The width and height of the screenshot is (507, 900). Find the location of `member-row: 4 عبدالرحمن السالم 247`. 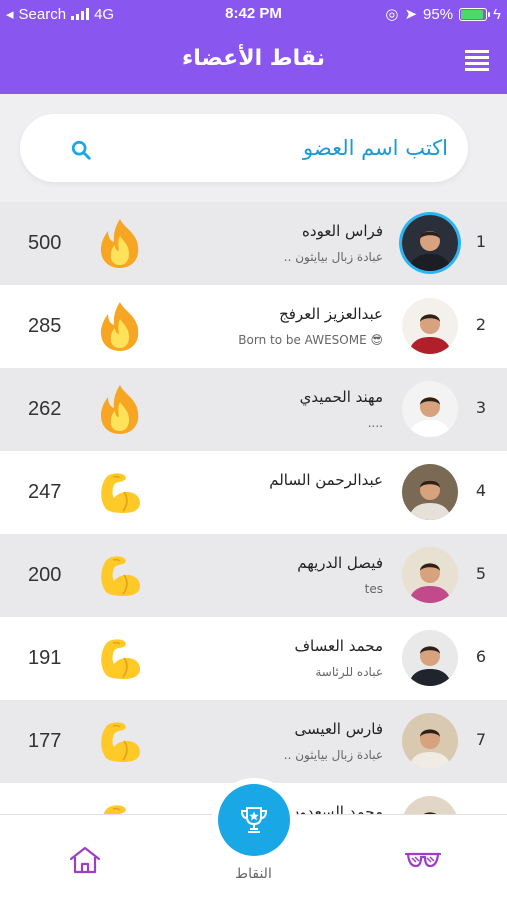

member-row: 4 عبدالرحمن السالم 247 is located at coordinates (253, 492).